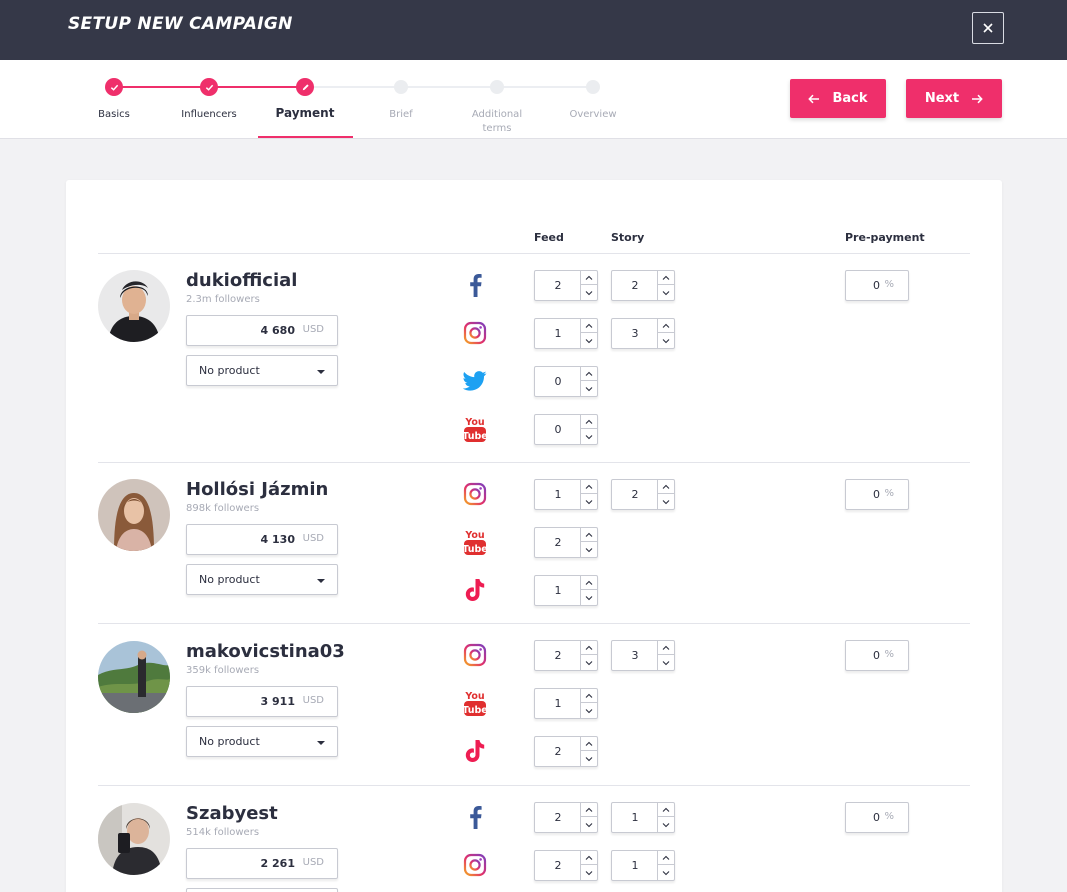  What do you see at coordinates (223, 299) in the screenshot?
I see `follower-count: 2.3m followers` at bounding box center [223, 299].